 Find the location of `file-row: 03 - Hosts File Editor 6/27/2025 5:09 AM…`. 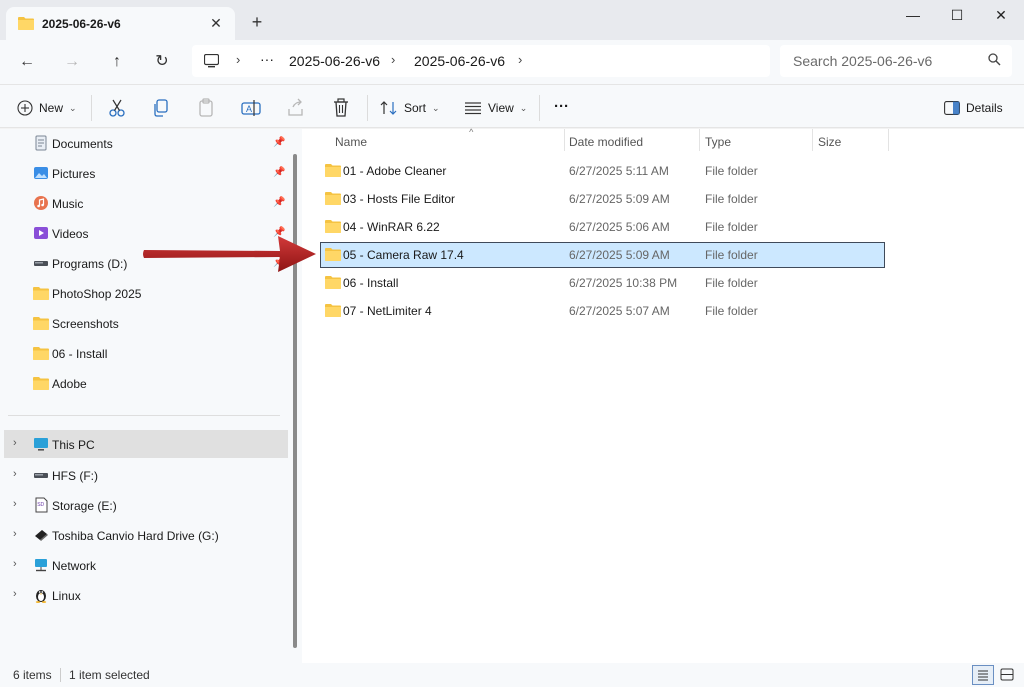

file-row: 03 - Hosts File Editor 6/27/2025 5:09 AM… is located at coordinates (602, 199).